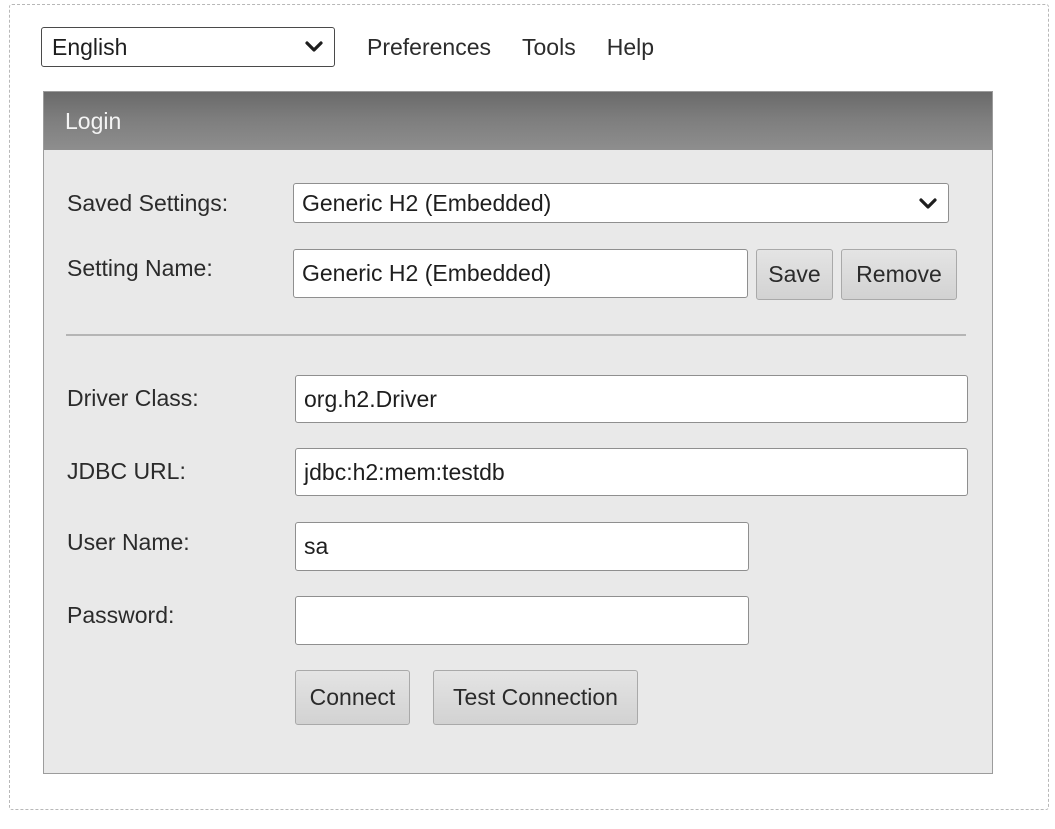 This screenshot has height=829, width=1055. What do you see at coordinates (148, 203) in the screenshot?
I see `saved-settings-label: Saved Settings:` at bounding box center [148, 203].